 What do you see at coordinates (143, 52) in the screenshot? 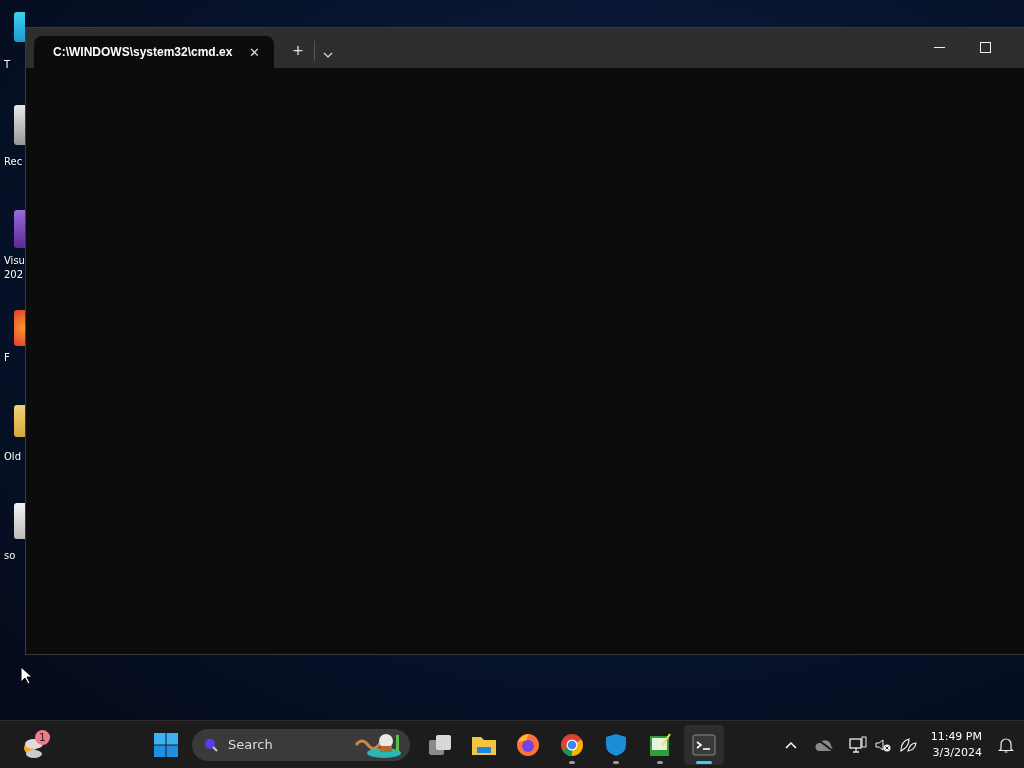
I see `tab-title: C:\WINDOWS\system32\cmd.ex` at bounding box center [143, 52].